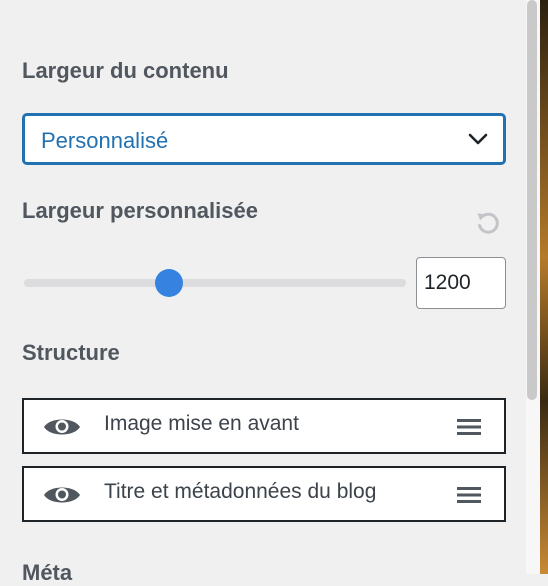  Describe the element at coordinates (169, 283) in the screenshot. I see `slider-thumb` at that location.